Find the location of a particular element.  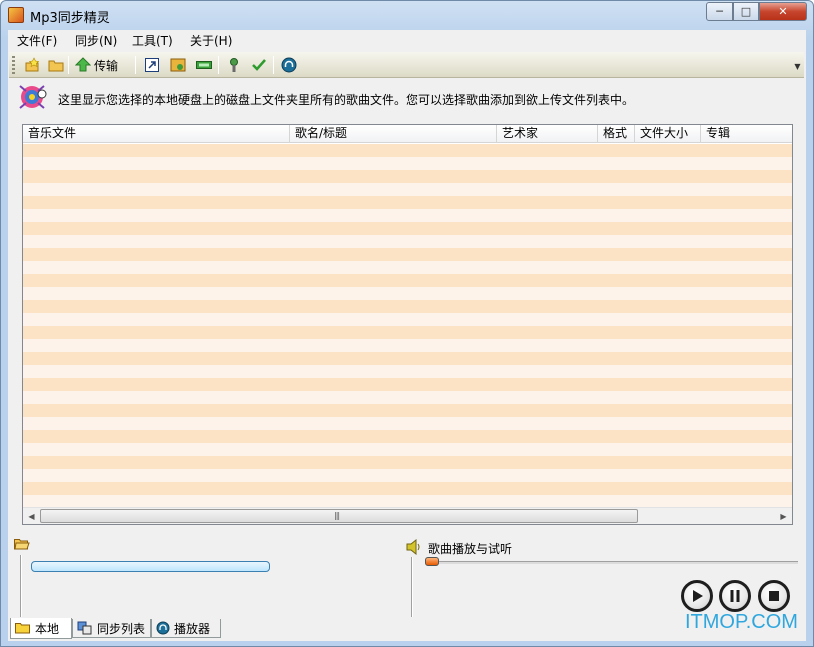

stop-icon is located at coordinates (774, 596).